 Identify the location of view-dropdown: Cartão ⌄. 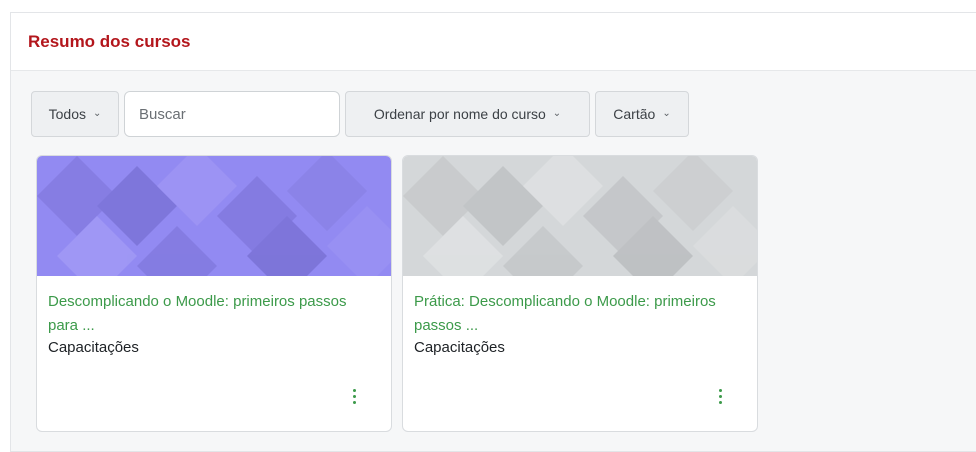
(642, 114).